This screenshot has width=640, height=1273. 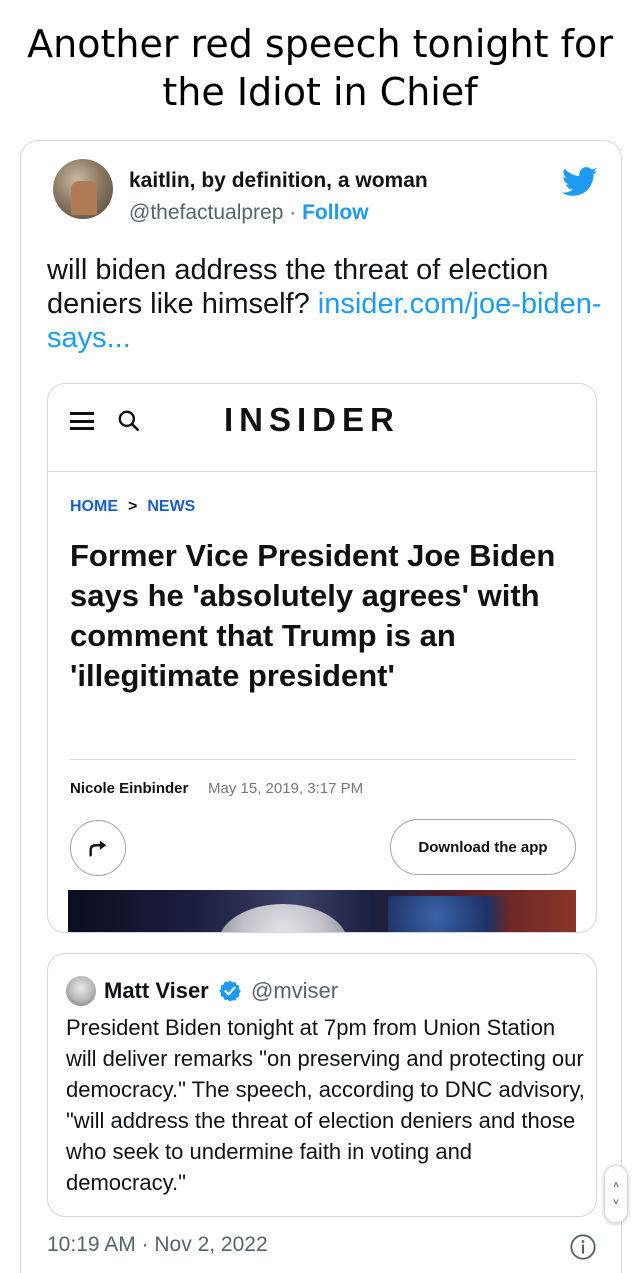 What do you see at coordinates (129, 421) in the screenshot?
I see `search-icon` at bounding box center [129, 421].